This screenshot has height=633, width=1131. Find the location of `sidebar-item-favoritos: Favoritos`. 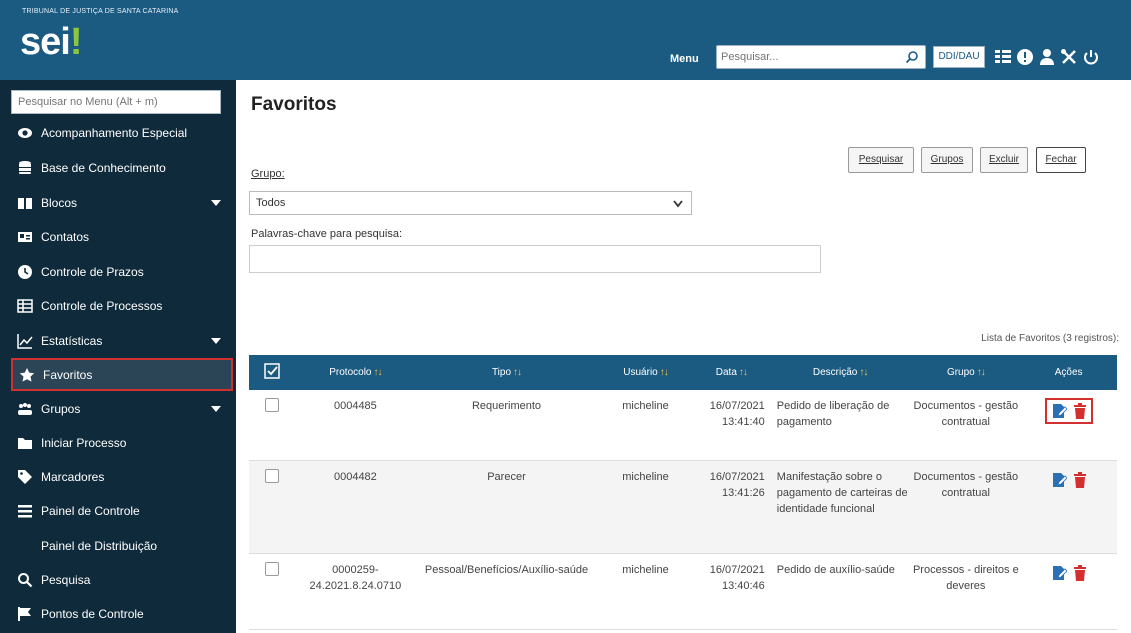

sidebar-item-favoritos: Favoritos is located at coordinates (122, 374).